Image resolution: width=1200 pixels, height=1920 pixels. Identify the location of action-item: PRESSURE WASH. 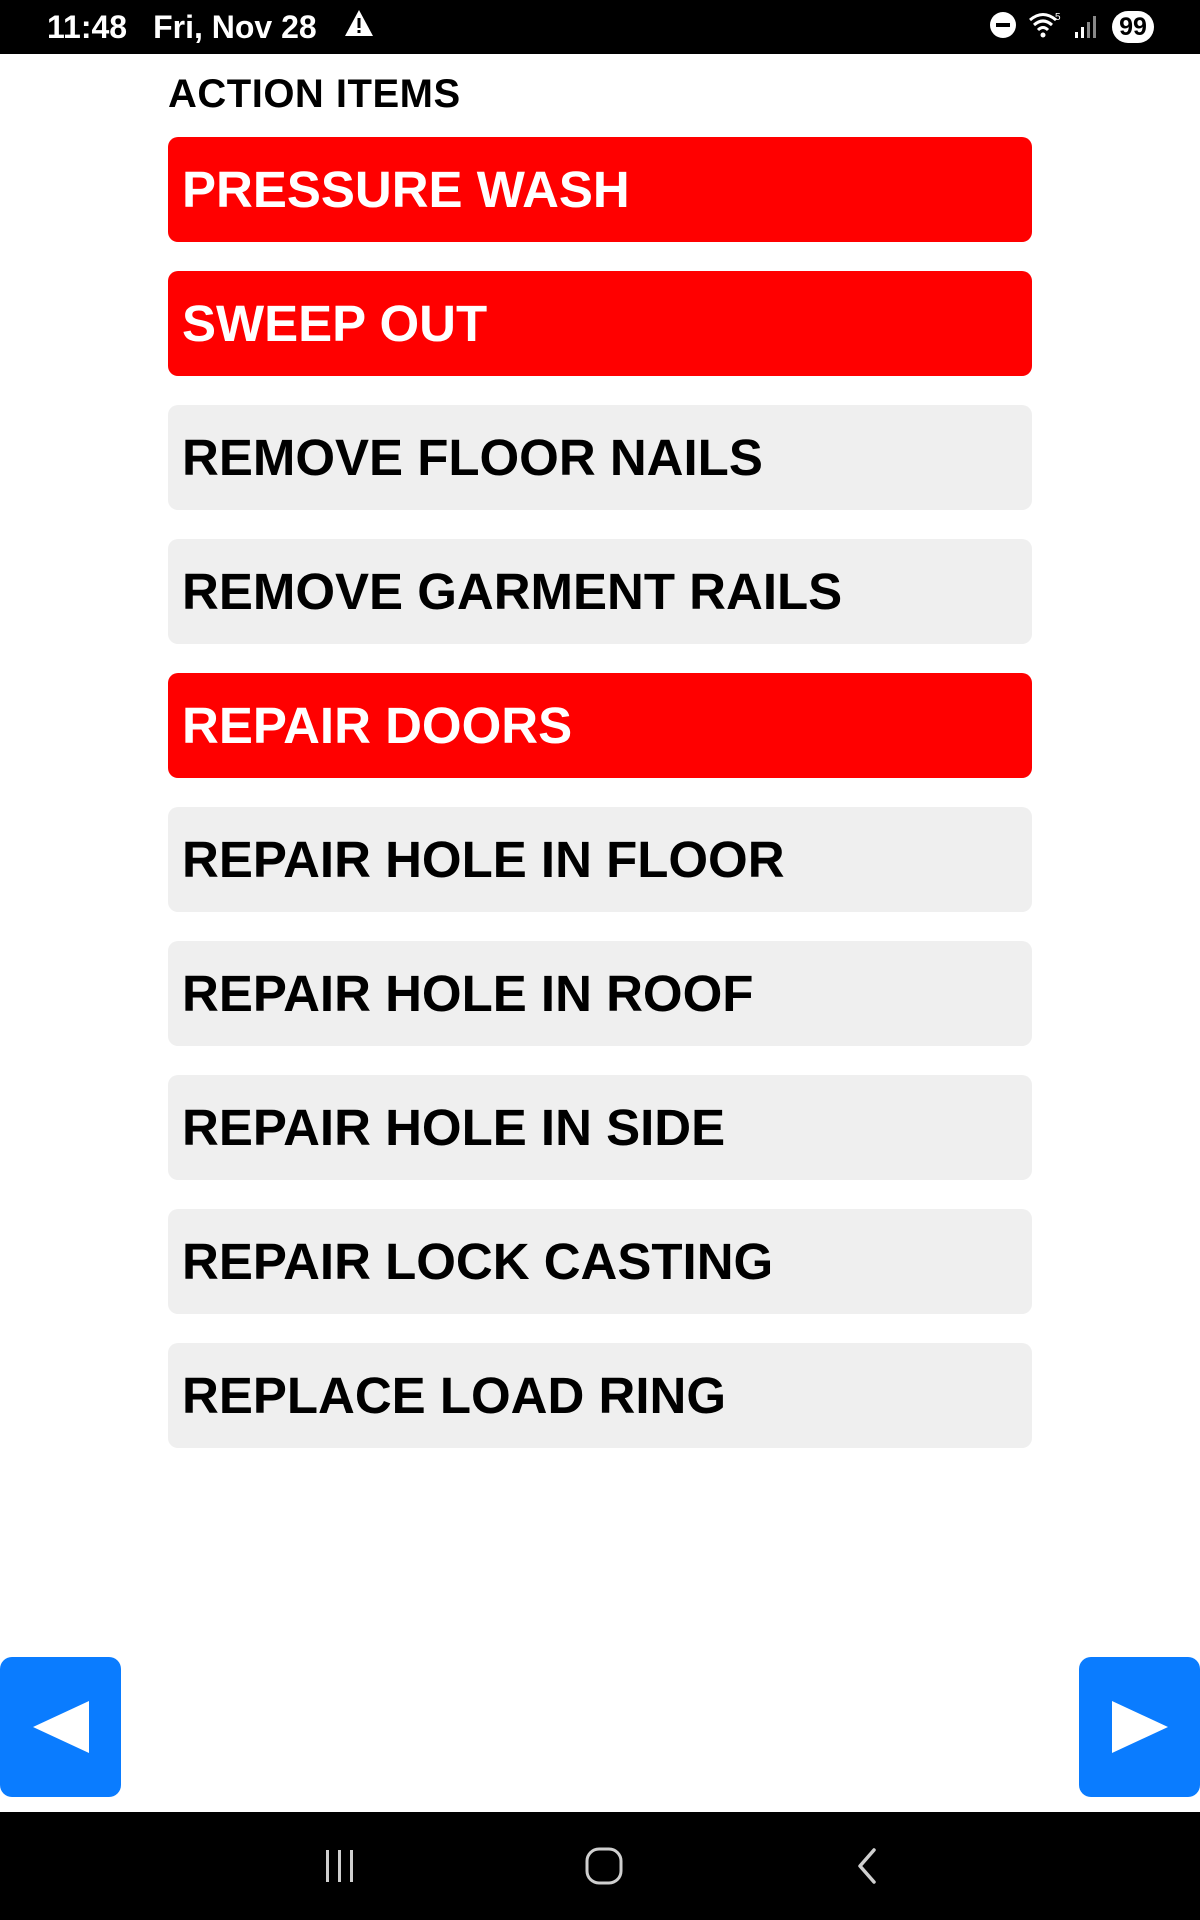
(600, 189).